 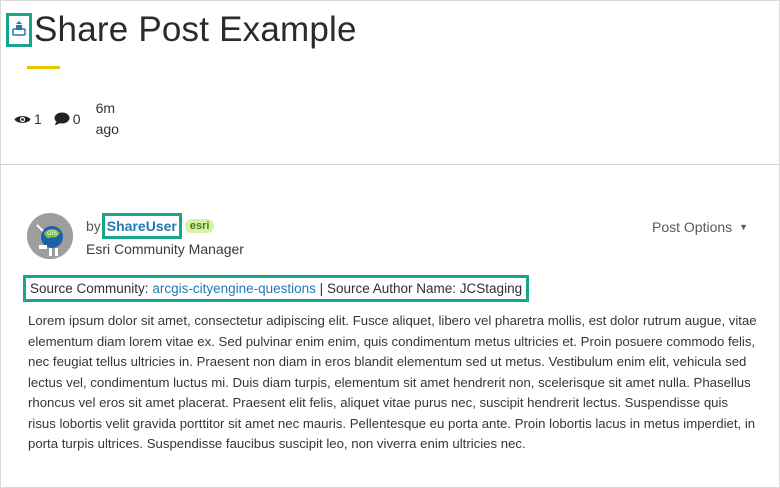 What do you see at coordinates (62, 119) in the screenshot?
I see `comment-icon` at bounding box center [62, 119].